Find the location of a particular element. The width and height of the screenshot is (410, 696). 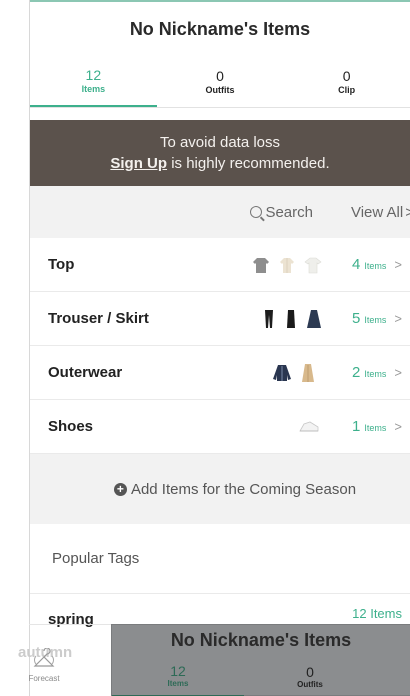

divider is located at coordinates (70, 624).